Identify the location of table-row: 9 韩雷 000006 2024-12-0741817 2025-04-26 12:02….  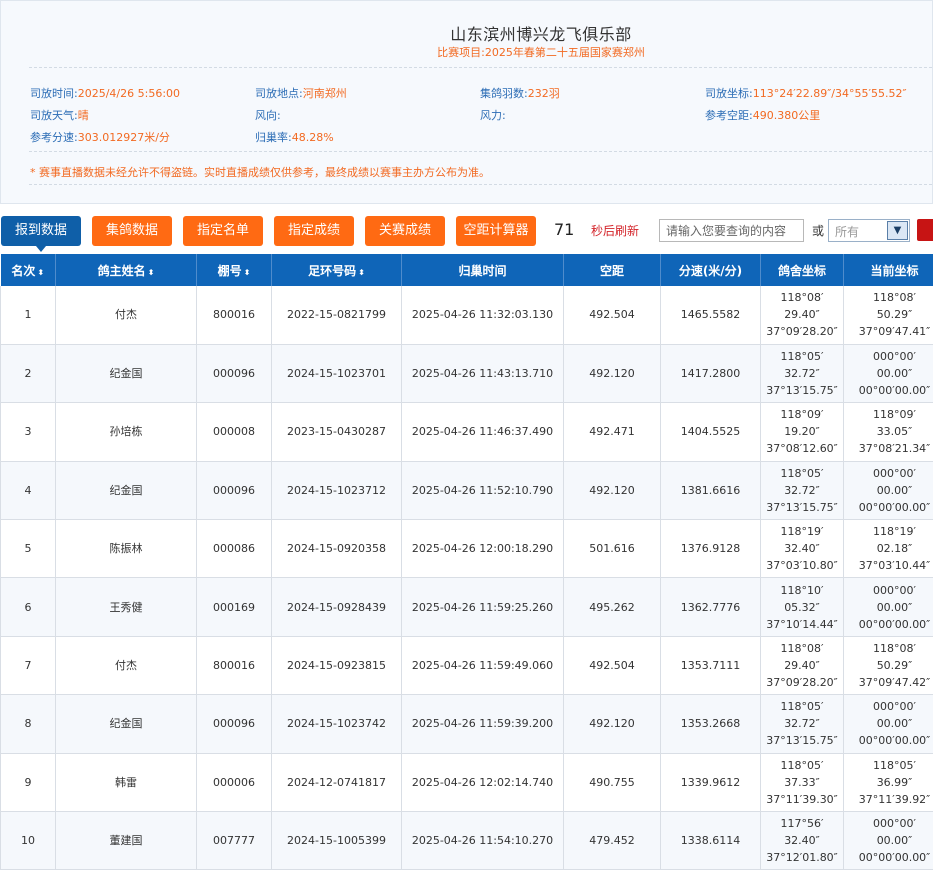
(466, 783).